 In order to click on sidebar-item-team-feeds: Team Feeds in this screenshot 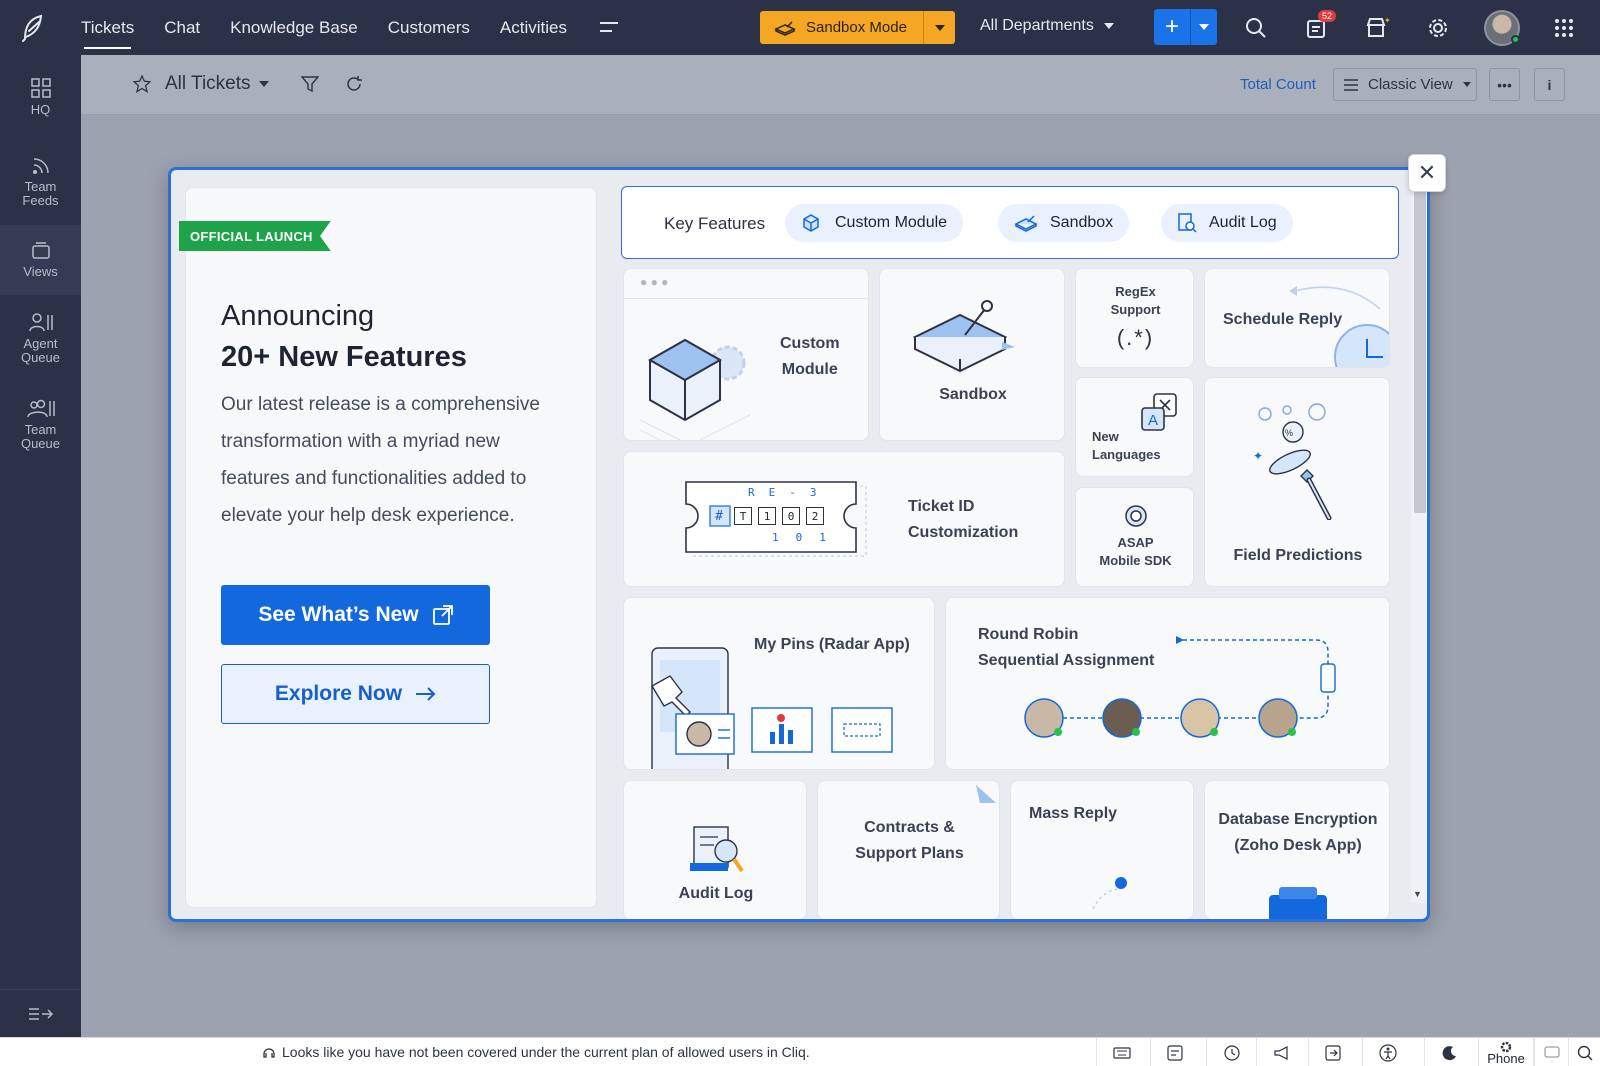, I will do `click(40, 182)`.